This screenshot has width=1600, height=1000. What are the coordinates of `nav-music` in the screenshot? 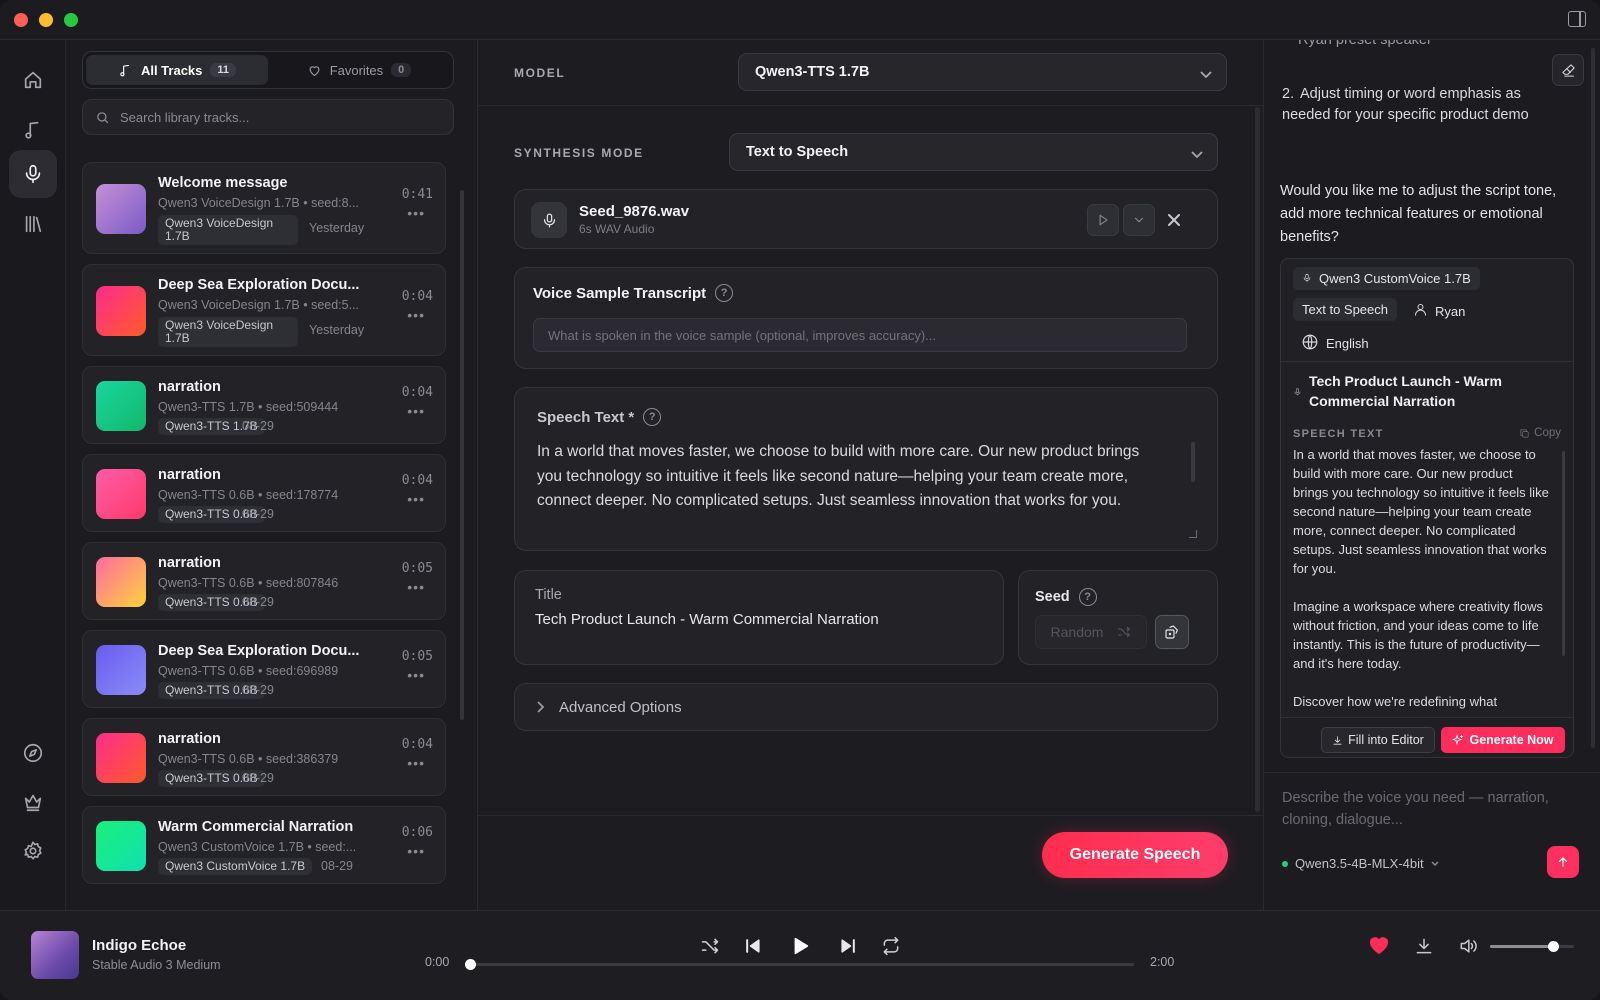 It's located at (33, 130).